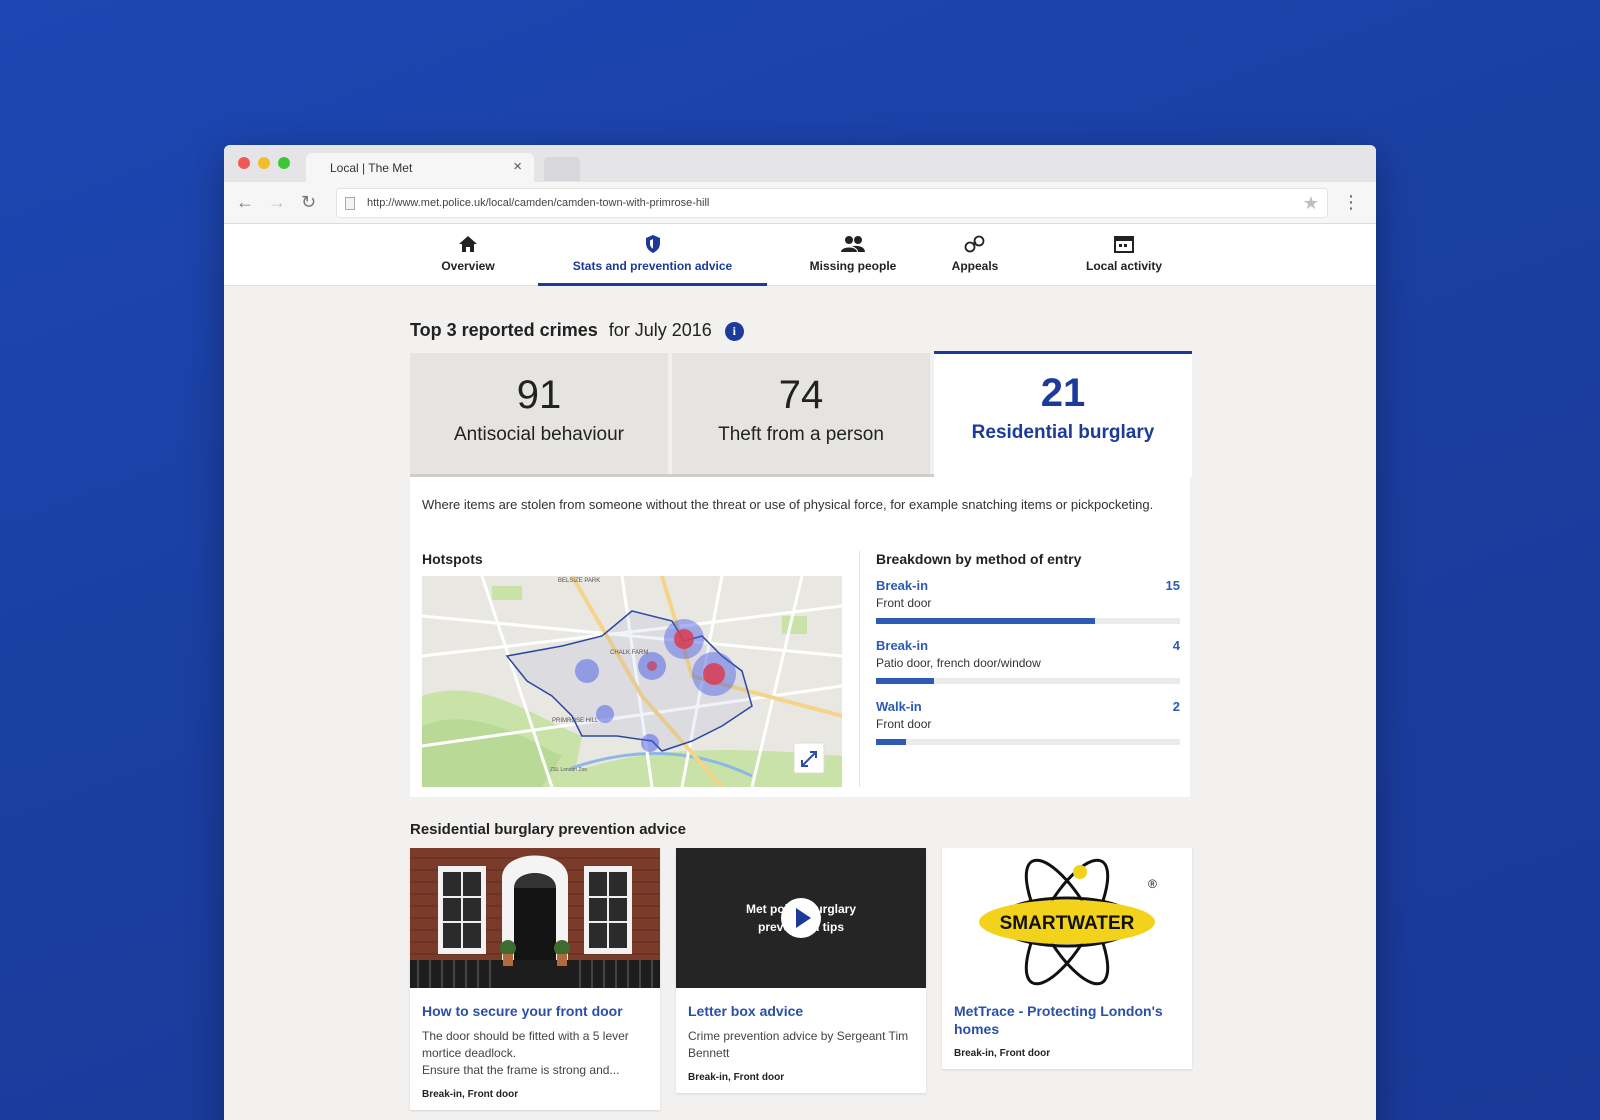  I want to click on crime-card-theft: 74 Theft from a person, so click(801, 415).